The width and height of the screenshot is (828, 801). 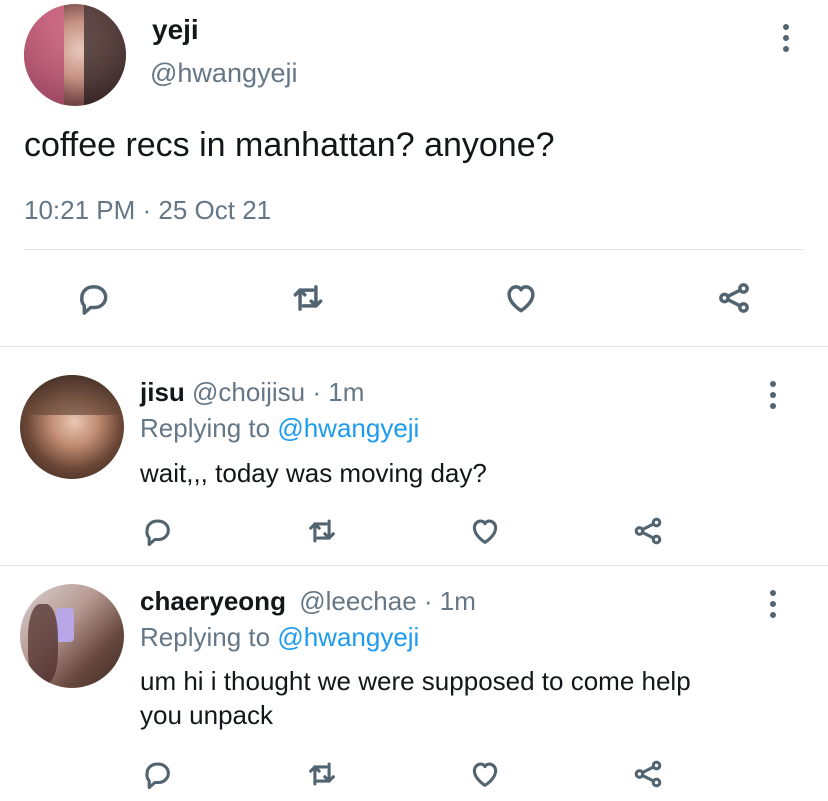 I want to click on display-name: jisu, so click(x=162, y=392).